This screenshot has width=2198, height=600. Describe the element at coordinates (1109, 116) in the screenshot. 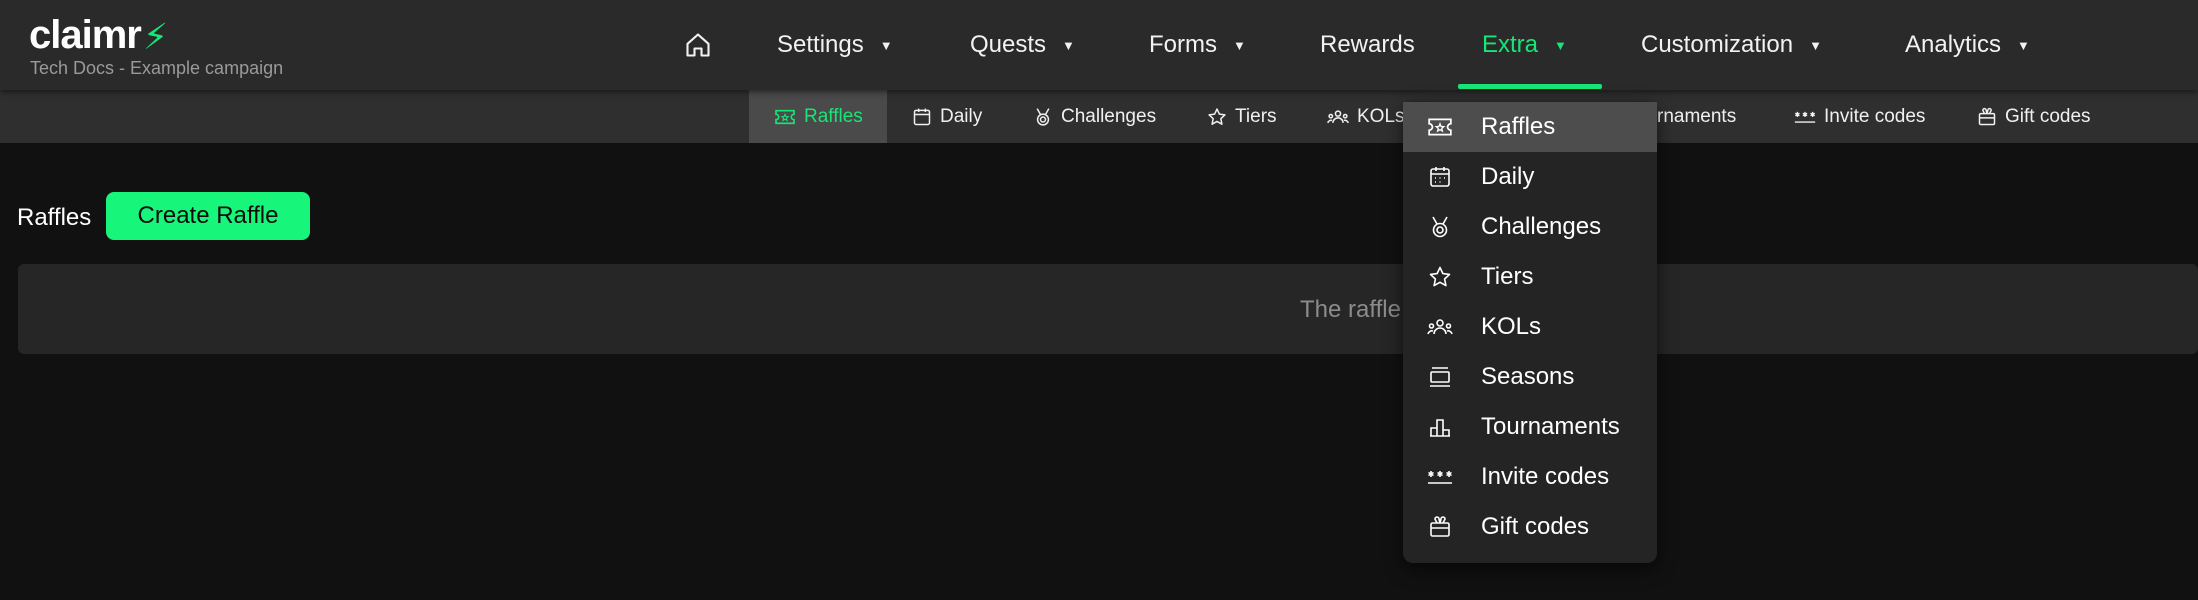

I see `subnav-challenges-label: Challenges` at that location.